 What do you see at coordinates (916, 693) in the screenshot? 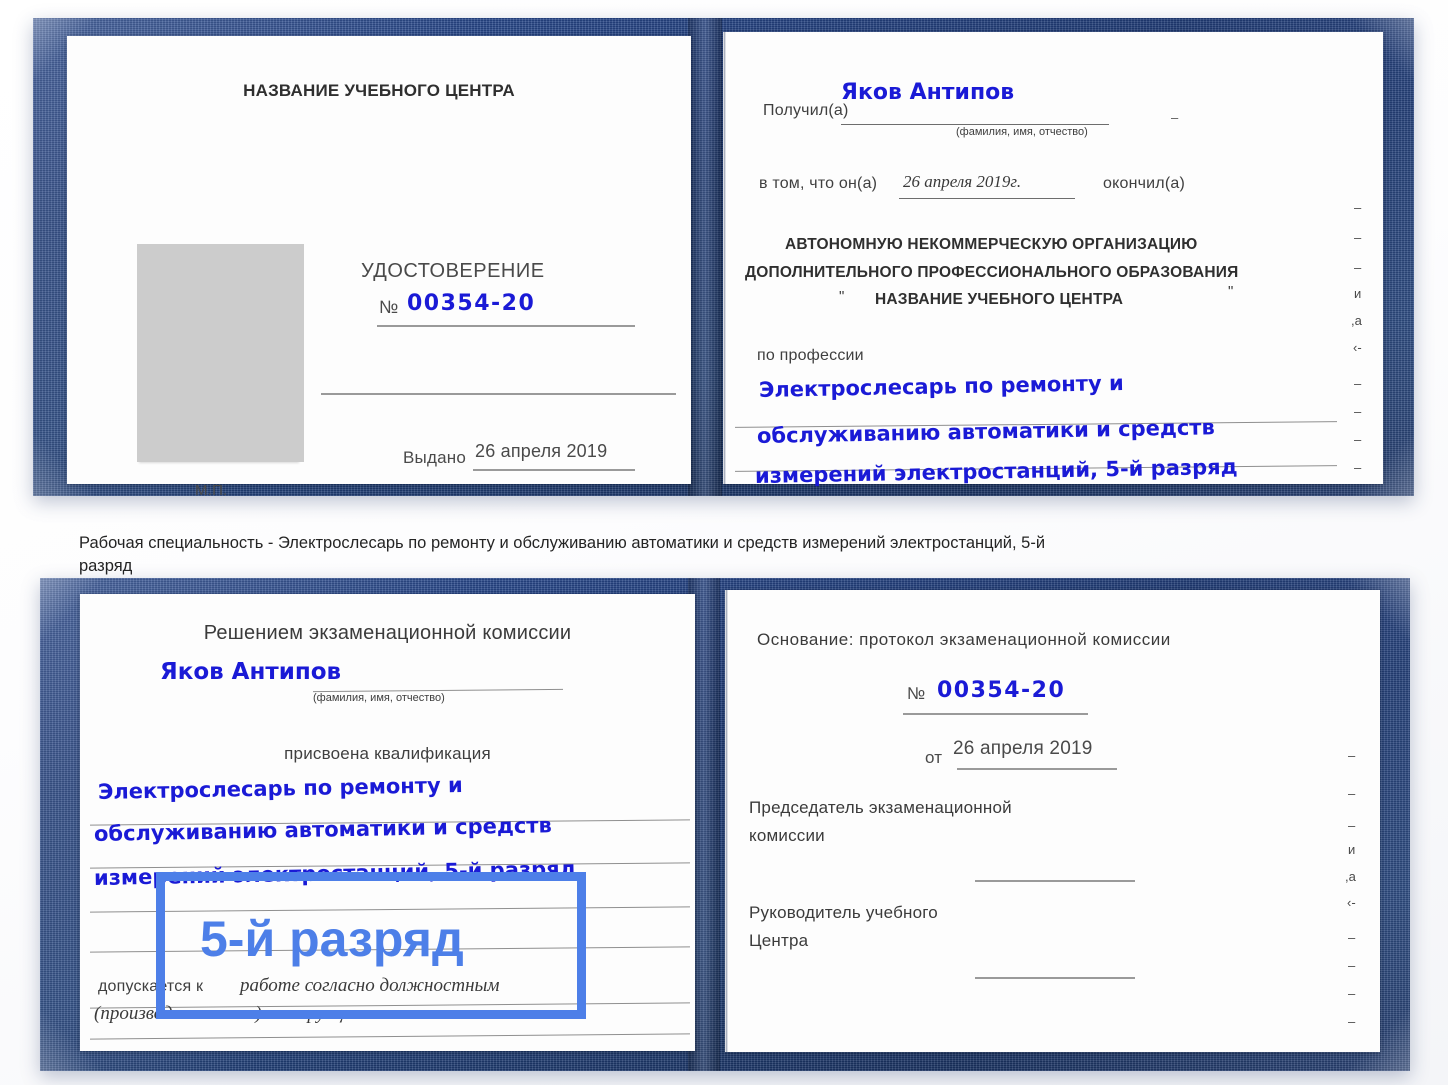
I see `protocol-number-symbol: №` at bounding box center [916, 693].